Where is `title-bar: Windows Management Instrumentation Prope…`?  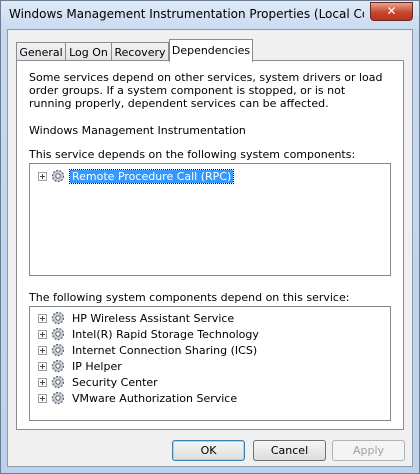
title-bar: Windows Management Instrumentation Prope… is located at coordinates (210, 15).